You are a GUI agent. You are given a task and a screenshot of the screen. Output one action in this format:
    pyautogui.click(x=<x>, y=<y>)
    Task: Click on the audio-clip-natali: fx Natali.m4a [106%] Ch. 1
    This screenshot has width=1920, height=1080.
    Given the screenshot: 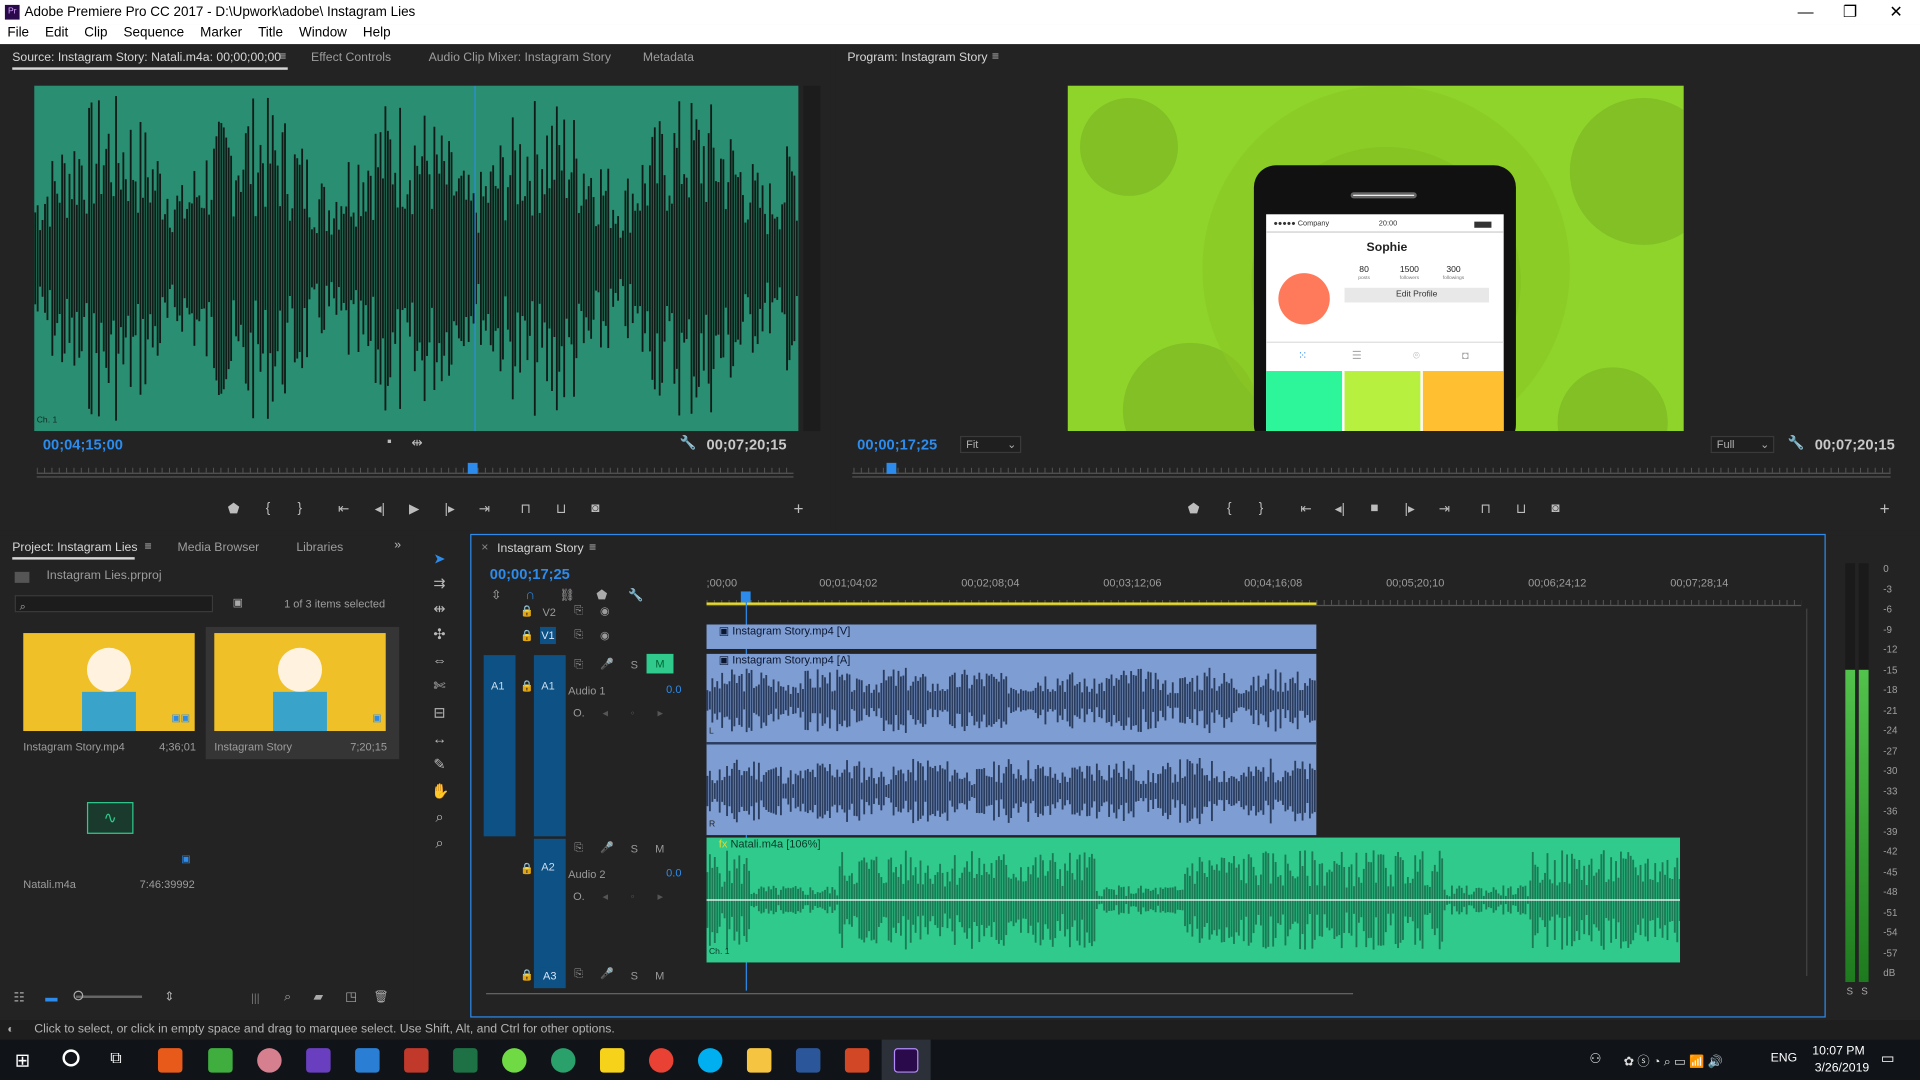 What is the action you would take?
    pyautogui.click(x=1193, y=900)
    